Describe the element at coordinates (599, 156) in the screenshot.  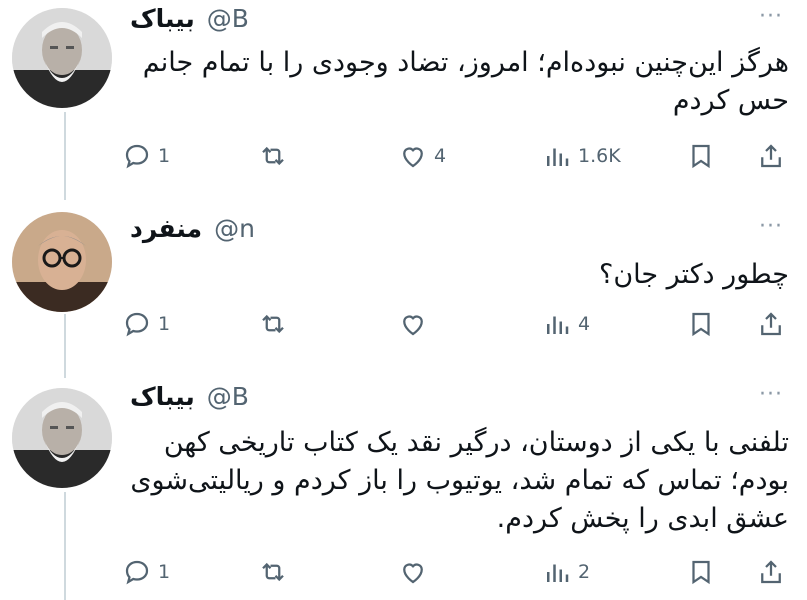
I see `views-count: 1.6K` at that location.